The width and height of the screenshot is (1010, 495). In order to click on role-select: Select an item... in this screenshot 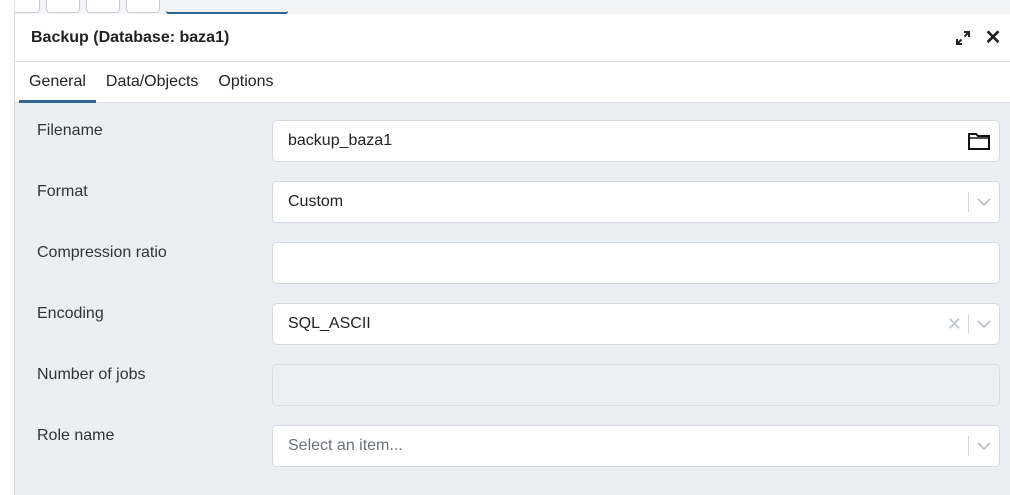, I will do `click(636, 446)`.